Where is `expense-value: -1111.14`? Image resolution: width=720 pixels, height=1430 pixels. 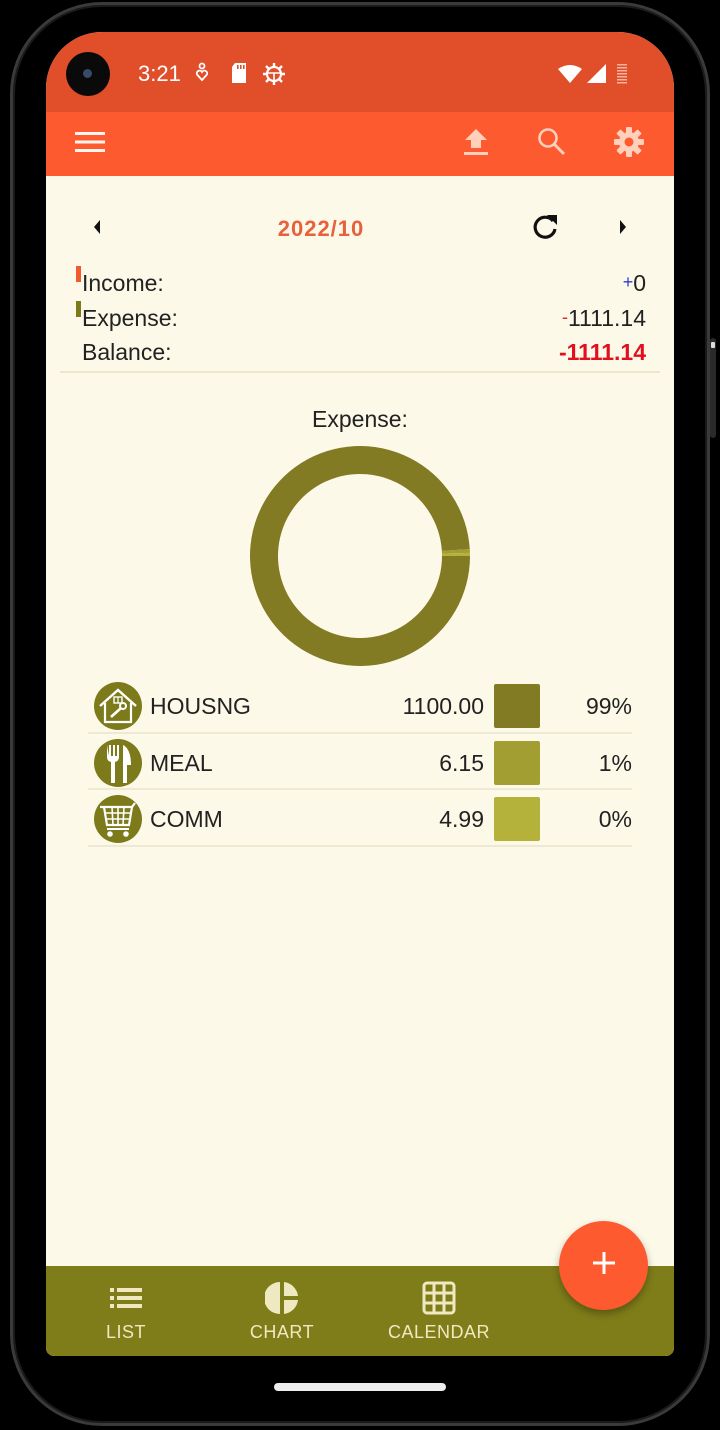 expense-value: -1111.14 is located at coordinates (604, 318).